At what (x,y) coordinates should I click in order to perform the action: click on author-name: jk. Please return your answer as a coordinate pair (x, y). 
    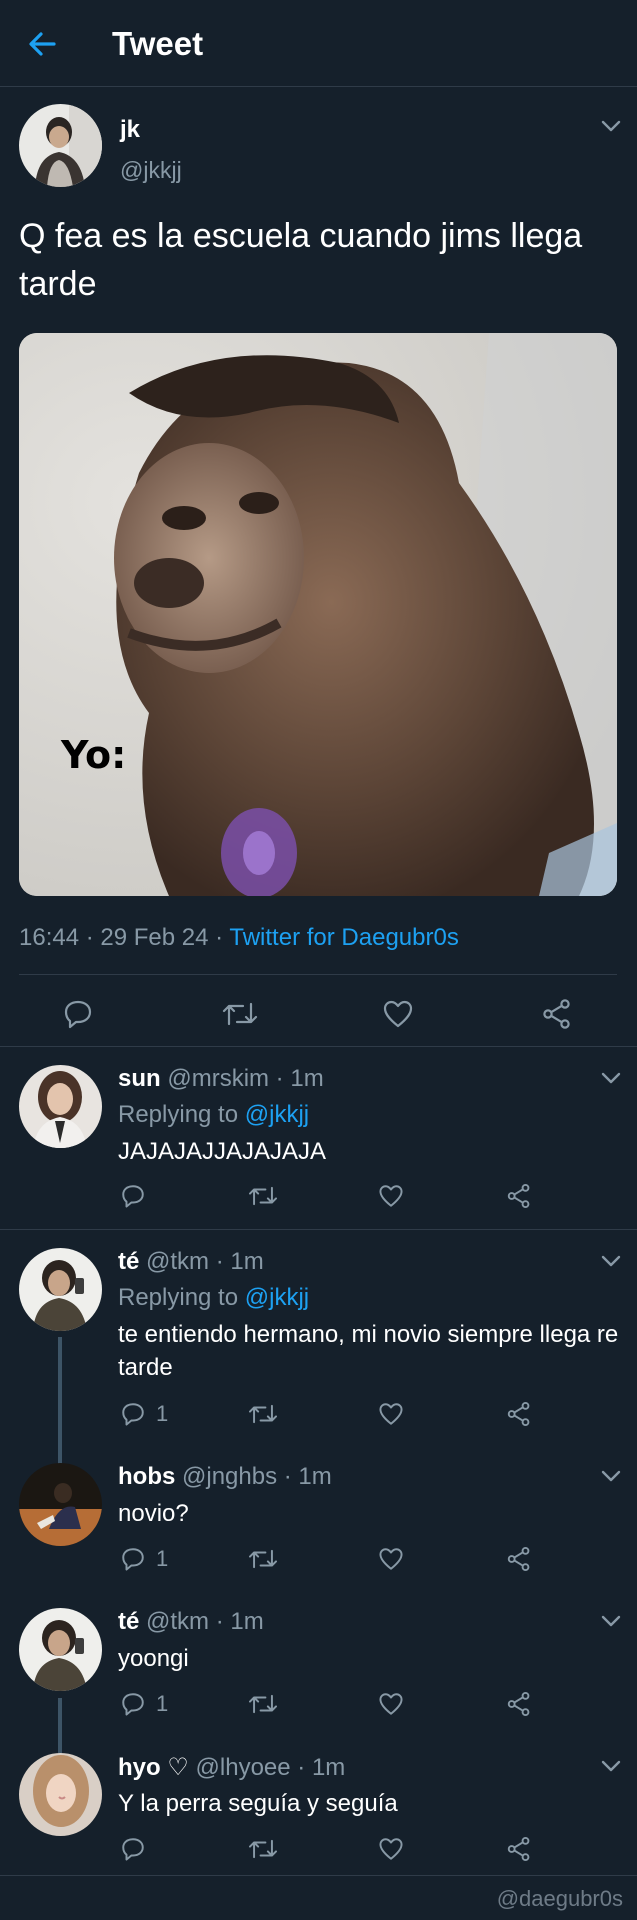
    Looking at the image, I should click on (130, 130).